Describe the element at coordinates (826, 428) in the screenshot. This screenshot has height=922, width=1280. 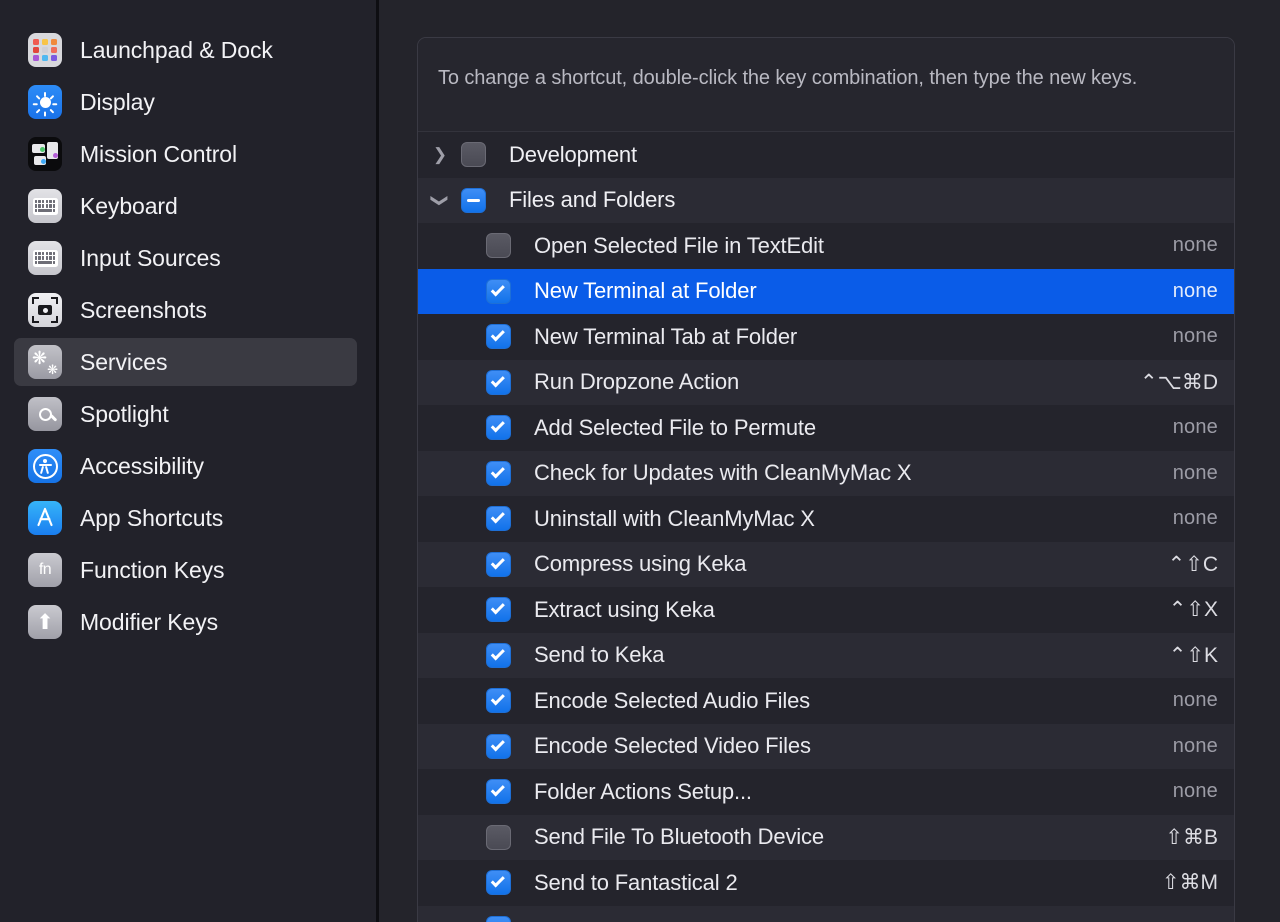
I see `shortcut-row: ❯Add Selected File to Permutenone` at that location.